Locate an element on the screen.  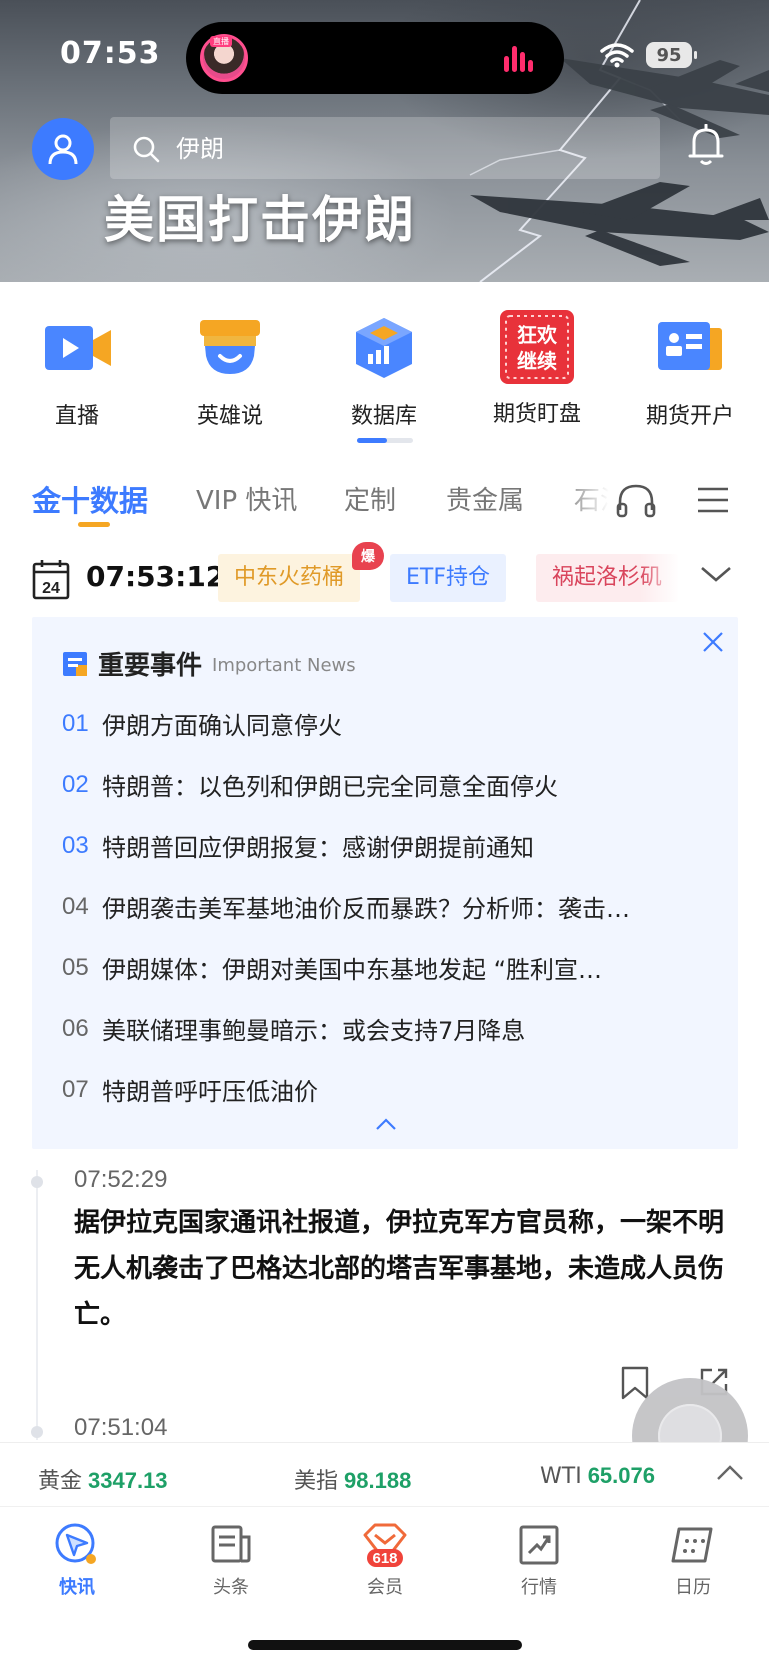
timeline-line is located at coordinates (37, 1305).